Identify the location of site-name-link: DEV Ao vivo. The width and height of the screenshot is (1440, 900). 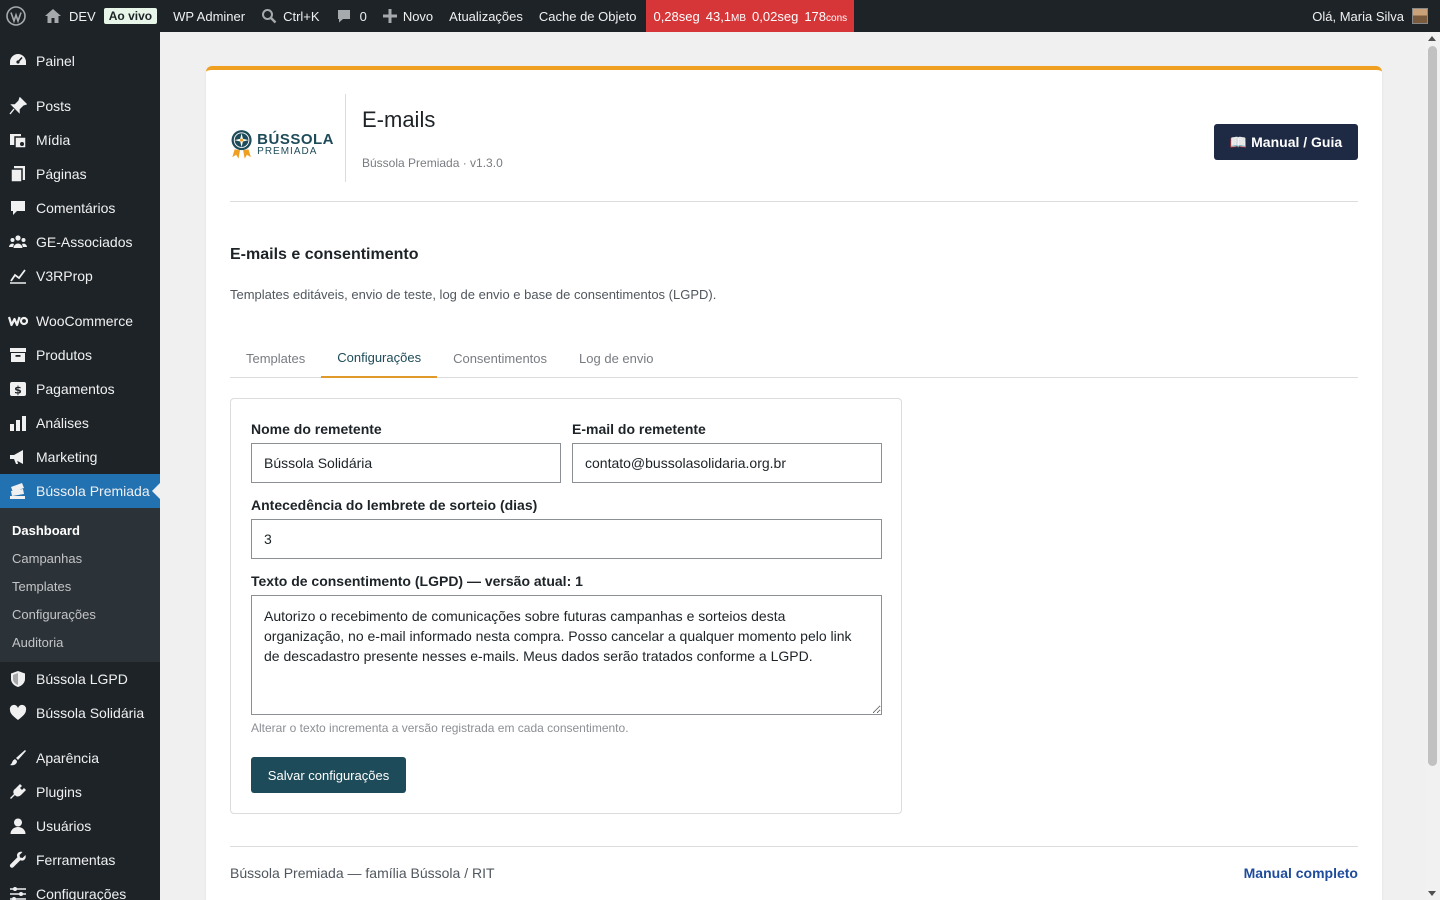
(100, 16).